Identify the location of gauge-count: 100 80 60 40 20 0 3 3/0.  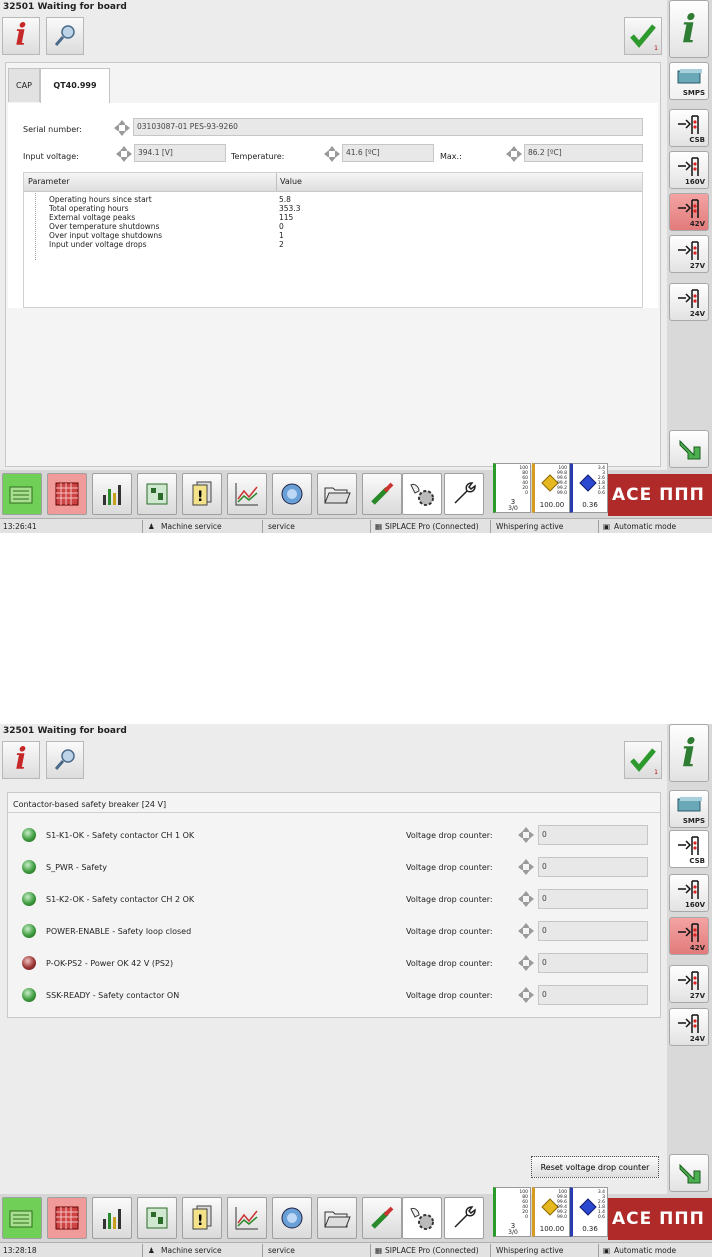
(512, 1212).